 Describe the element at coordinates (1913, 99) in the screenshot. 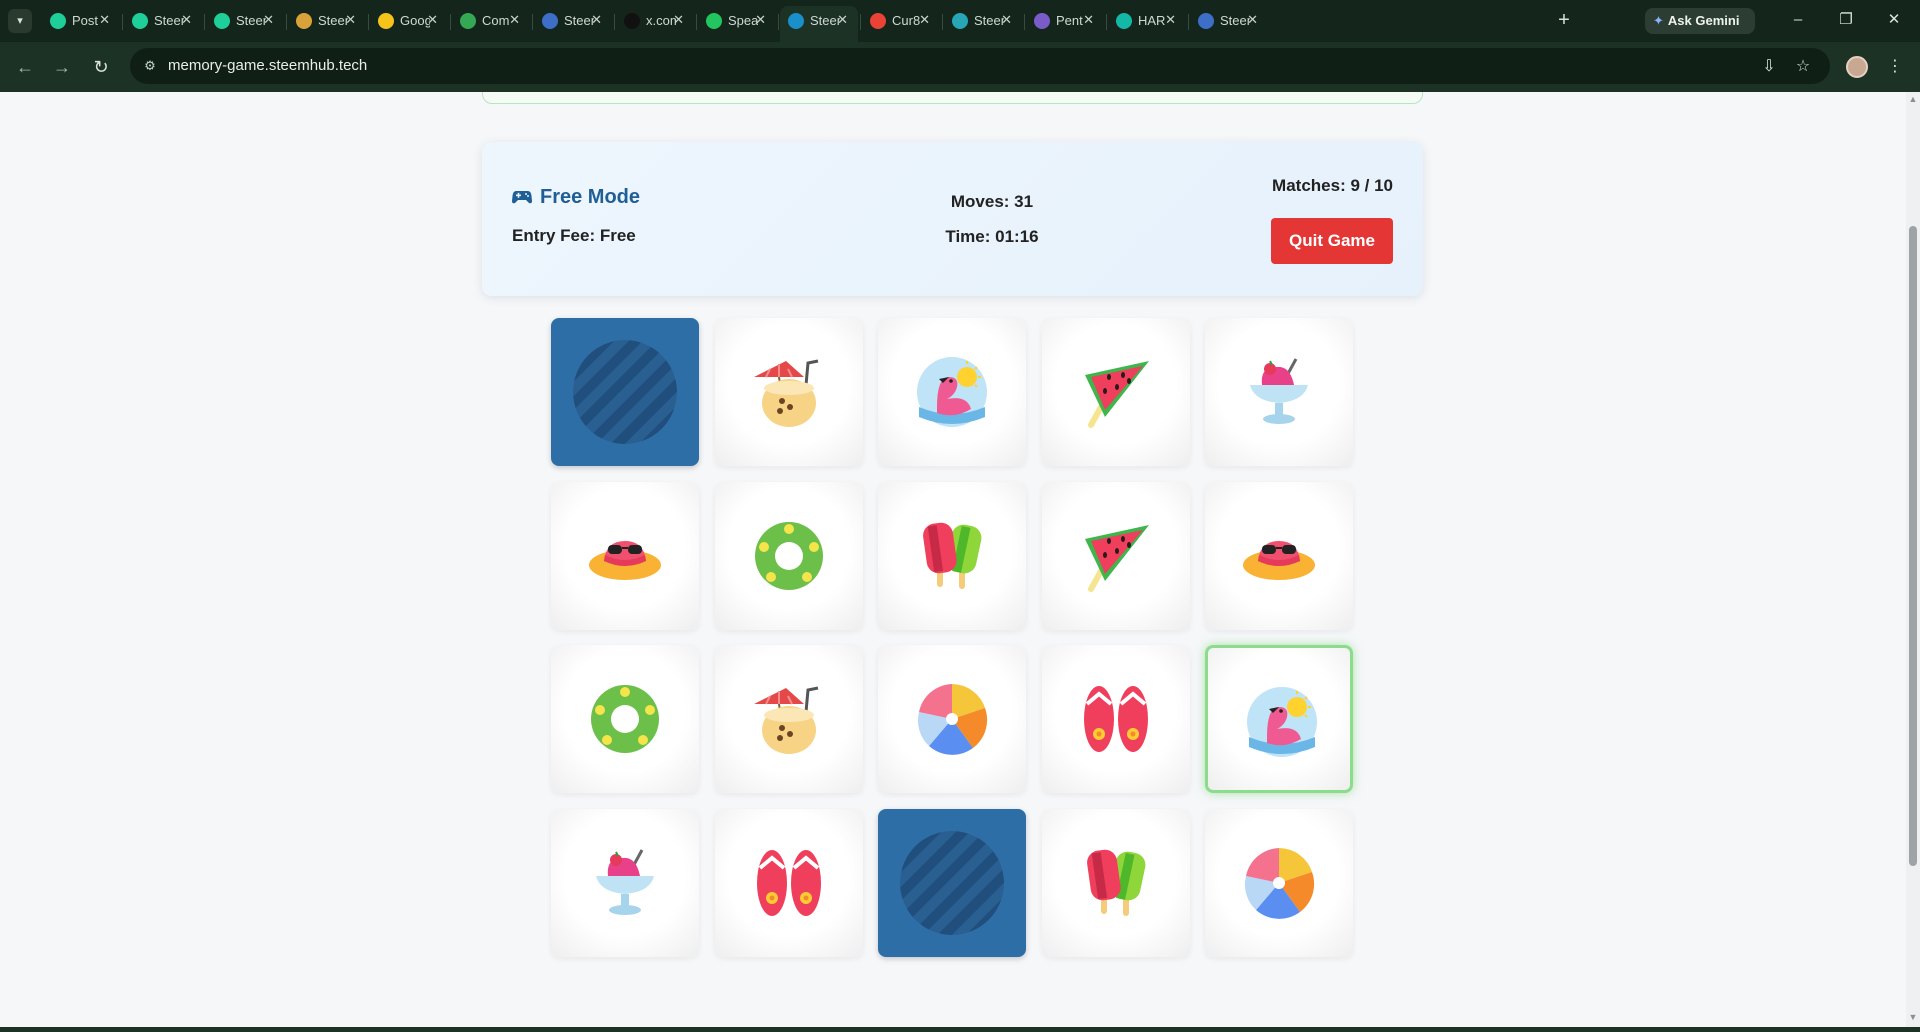

I see `scroll-up-arrow-icon: ▲` at that location.